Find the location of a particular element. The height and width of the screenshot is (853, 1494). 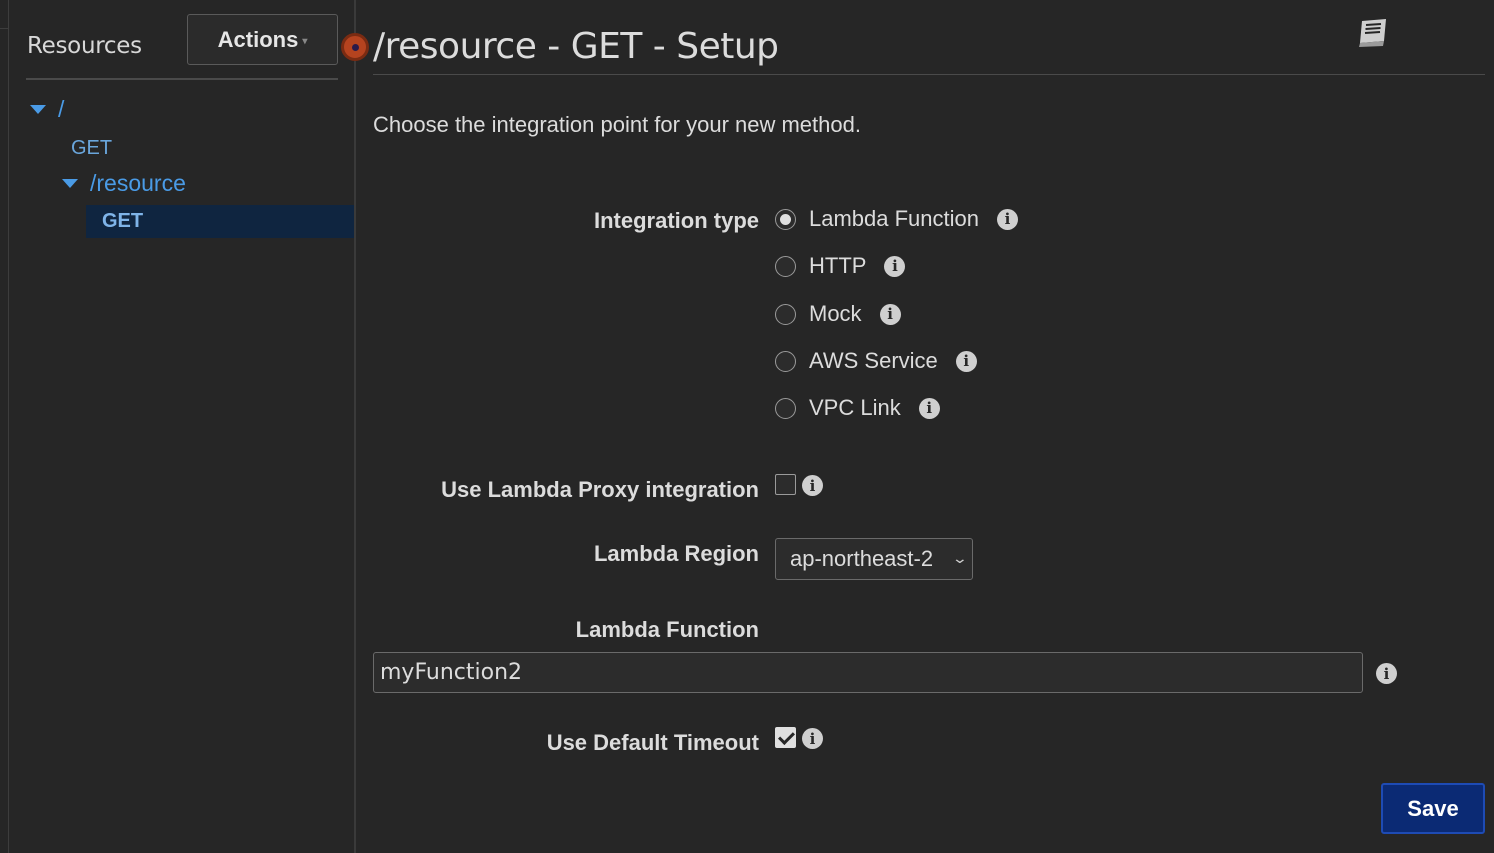

radio-option-mock: Mock i is located at coordinates (838, 314).